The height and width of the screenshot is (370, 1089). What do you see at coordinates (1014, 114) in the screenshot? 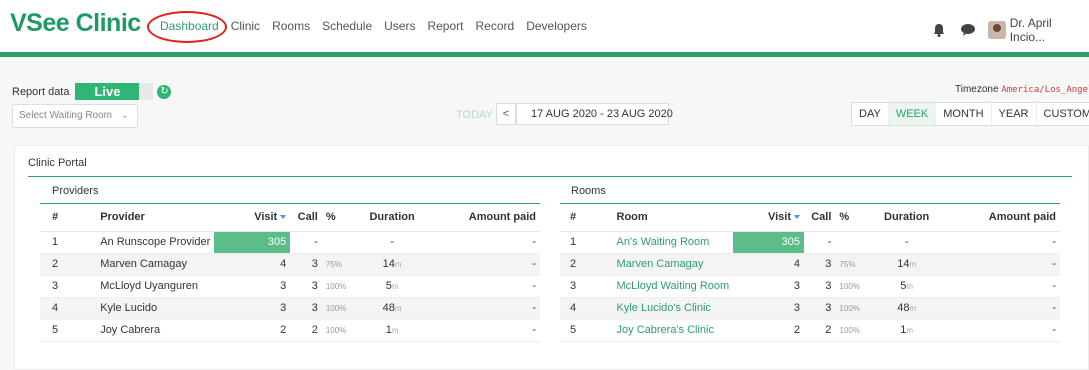
I see `period-year: YEAR` at bounding box center [1014, 114].